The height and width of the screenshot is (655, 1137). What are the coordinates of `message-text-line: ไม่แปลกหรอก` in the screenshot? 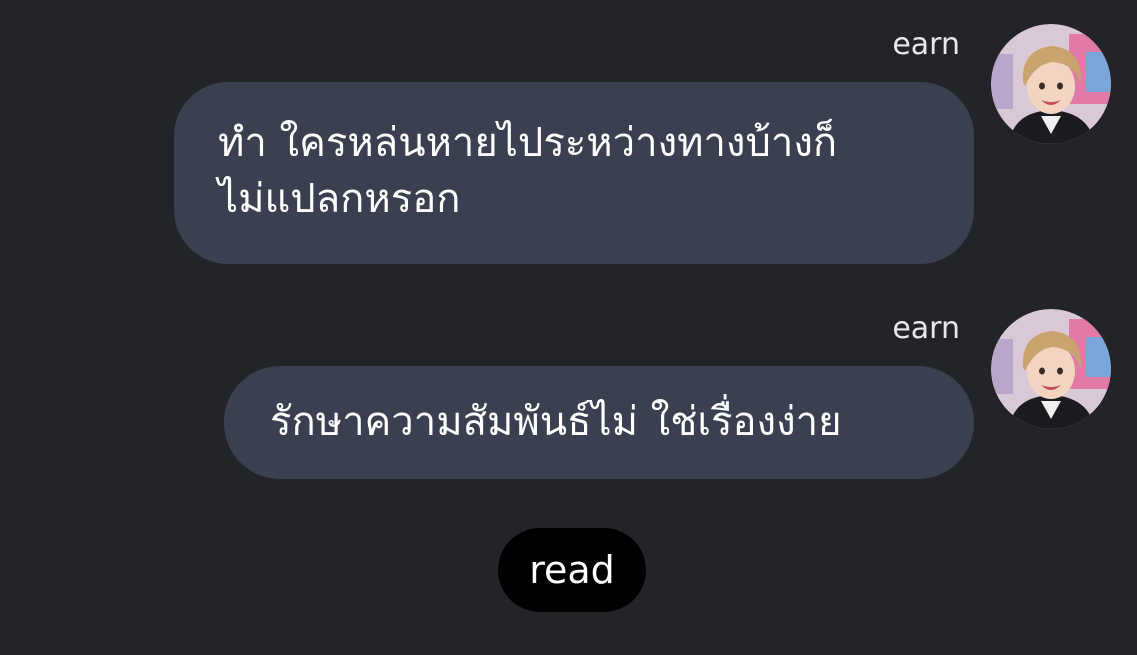 It's located at (339, 199).